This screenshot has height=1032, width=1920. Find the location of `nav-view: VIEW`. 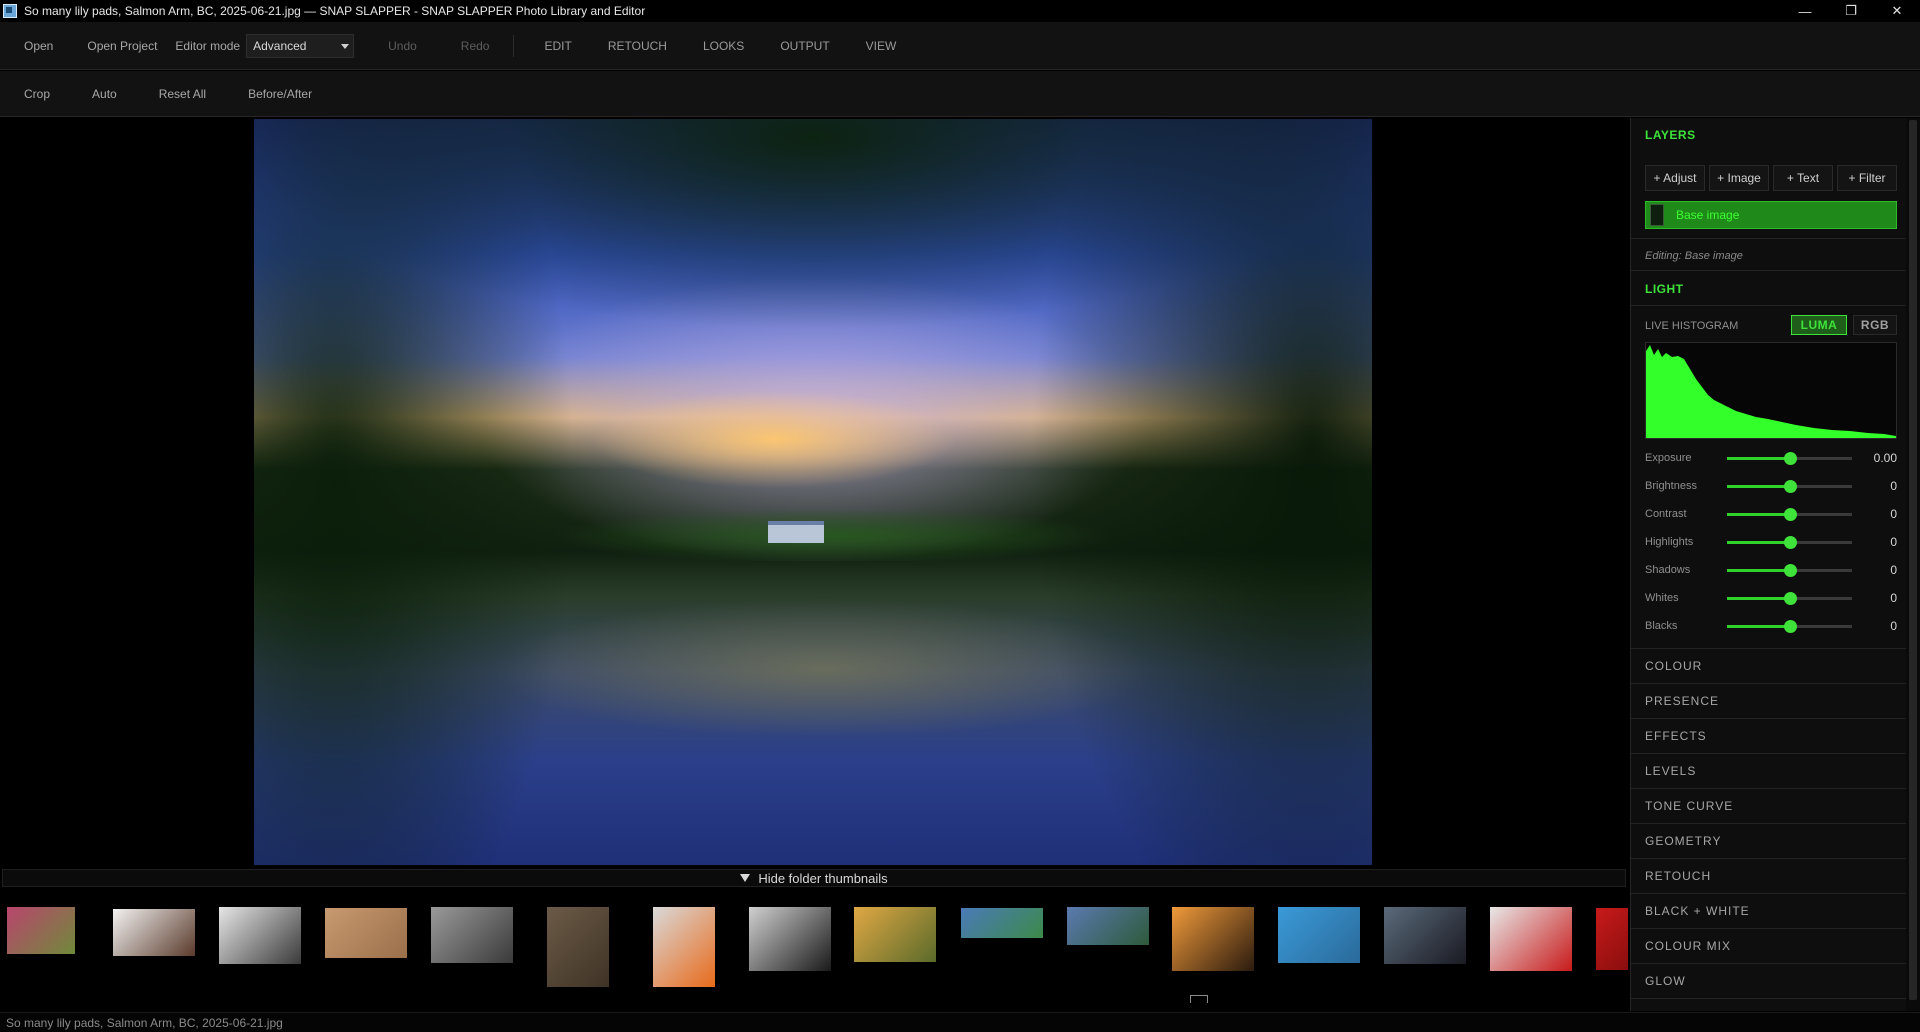

nav-view: VIEW is located at coordinates (881, 46).